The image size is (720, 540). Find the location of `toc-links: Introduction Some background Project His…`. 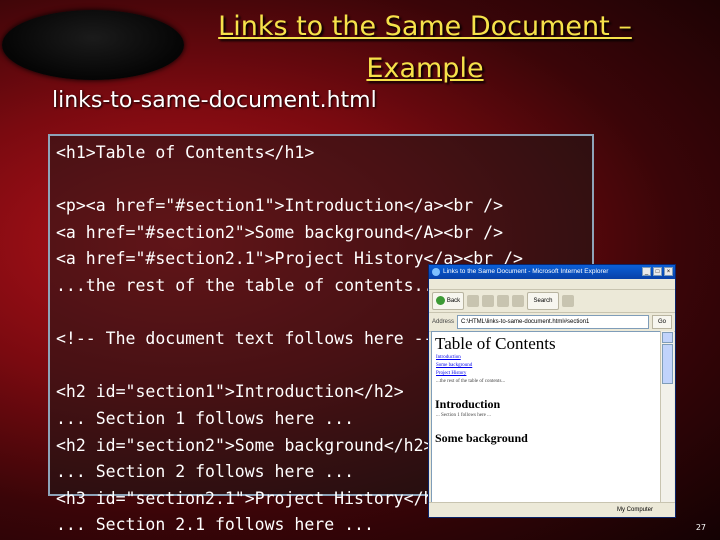

toc-links: Introduction Some background Project His… is located at coordinates (546, 366).